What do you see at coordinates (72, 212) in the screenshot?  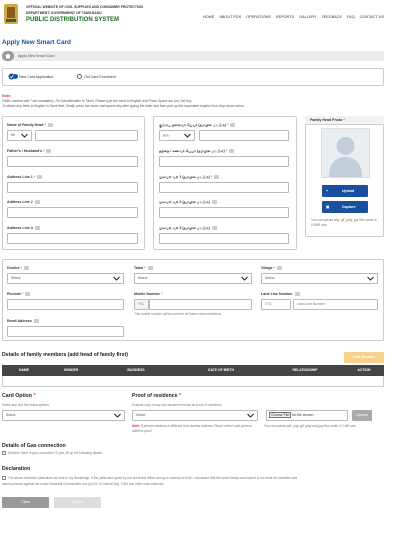 I see `address-line2-input` at bounding box center [72, 212].